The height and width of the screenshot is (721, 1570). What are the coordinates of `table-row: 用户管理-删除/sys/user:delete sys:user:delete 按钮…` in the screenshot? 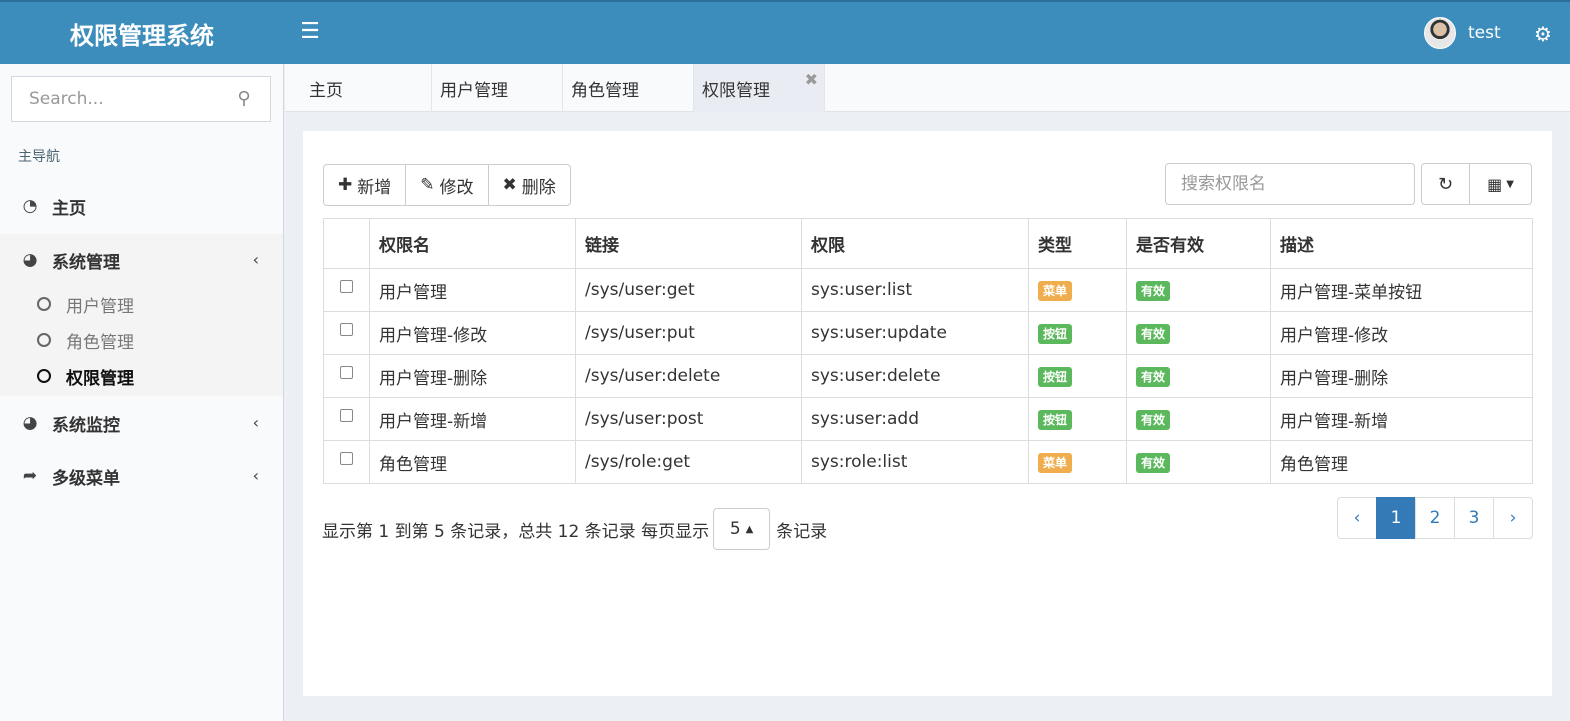 It's located at (928, 376).